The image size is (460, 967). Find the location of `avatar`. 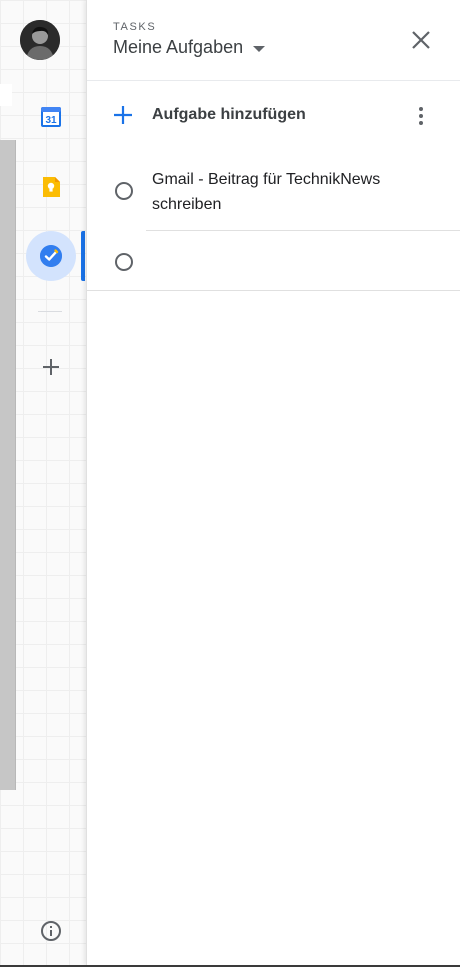

avatar is located at coordinates (40, 40).